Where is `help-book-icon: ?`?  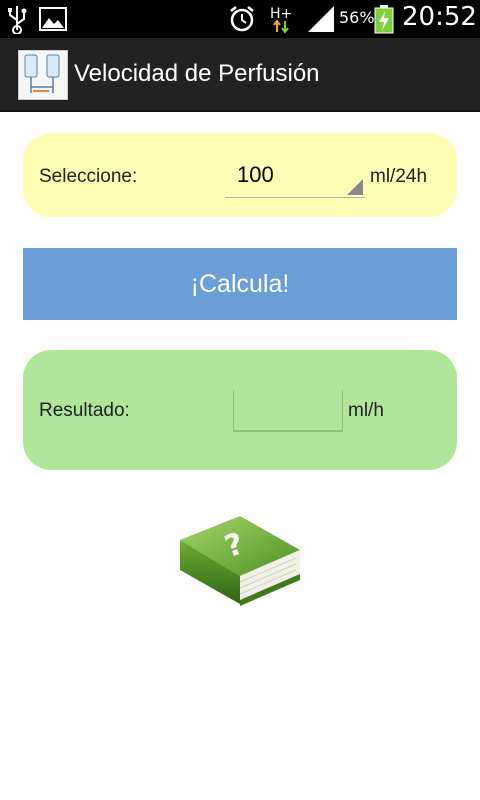
help-book-icon: ? is located at coordinates (240, 560).